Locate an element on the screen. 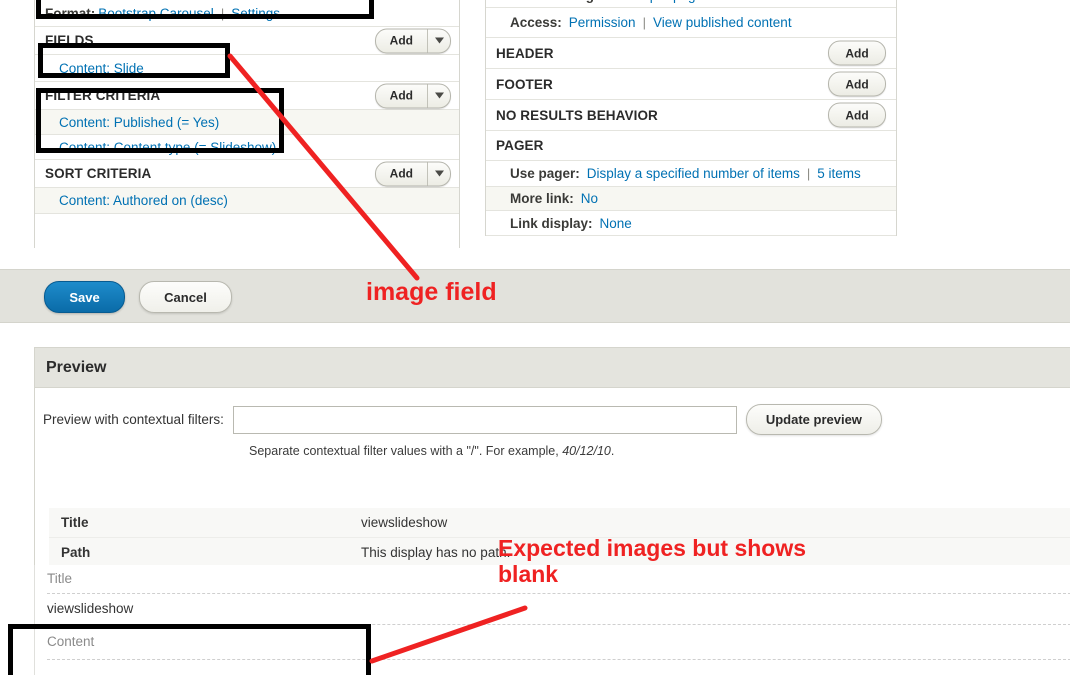 The image size is (1070, 675). info-value-title: viewslideshow is located at coordinates (709, 523).